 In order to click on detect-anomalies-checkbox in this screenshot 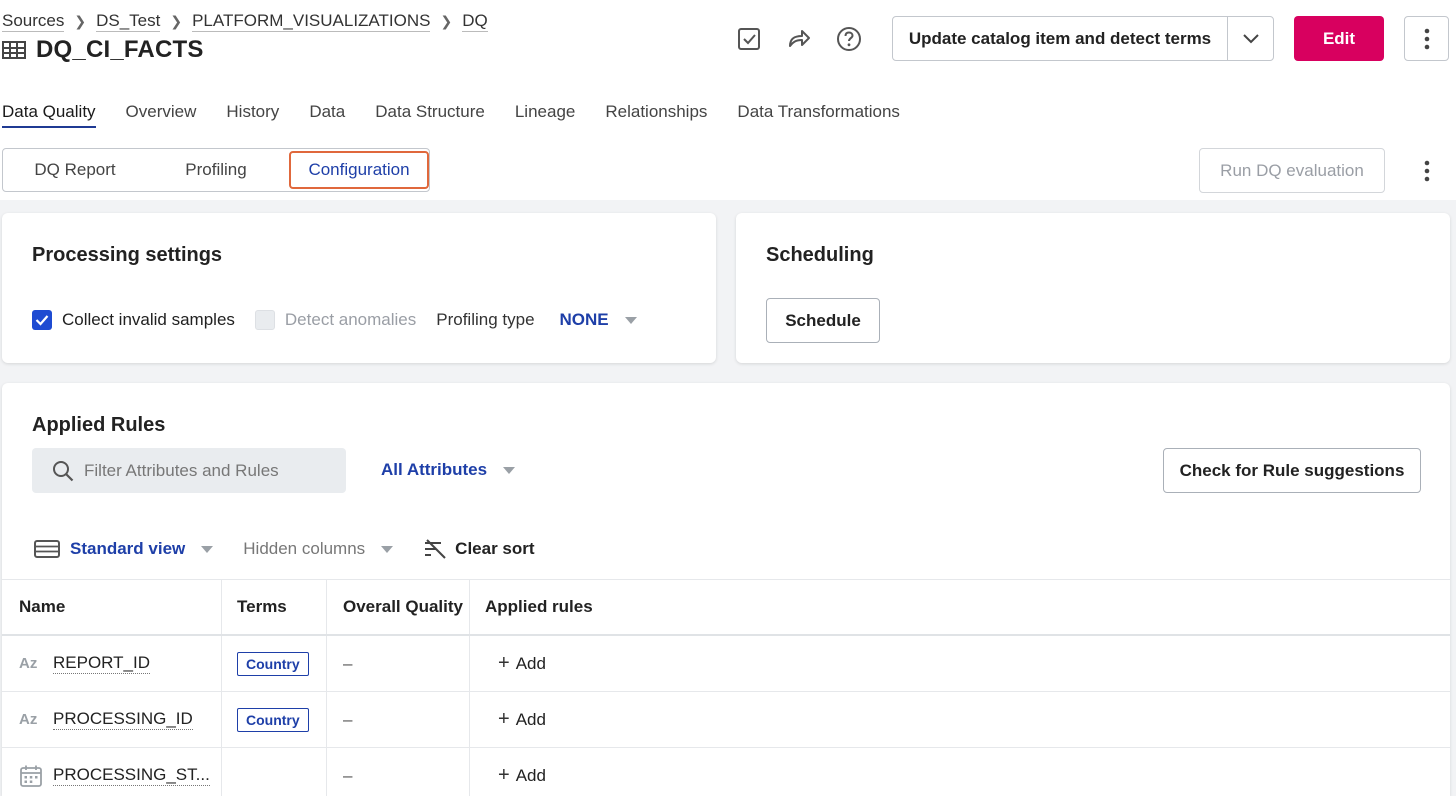, I will do `click(264, 320)`.